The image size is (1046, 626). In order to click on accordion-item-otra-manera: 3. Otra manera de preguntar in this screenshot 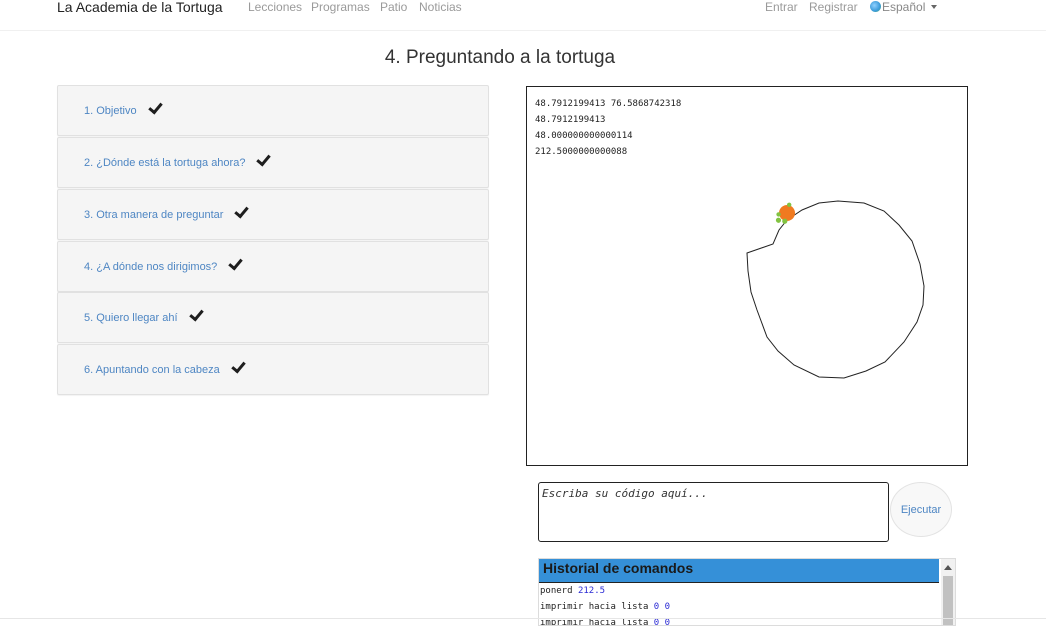, I will do `click(273, 214)`.